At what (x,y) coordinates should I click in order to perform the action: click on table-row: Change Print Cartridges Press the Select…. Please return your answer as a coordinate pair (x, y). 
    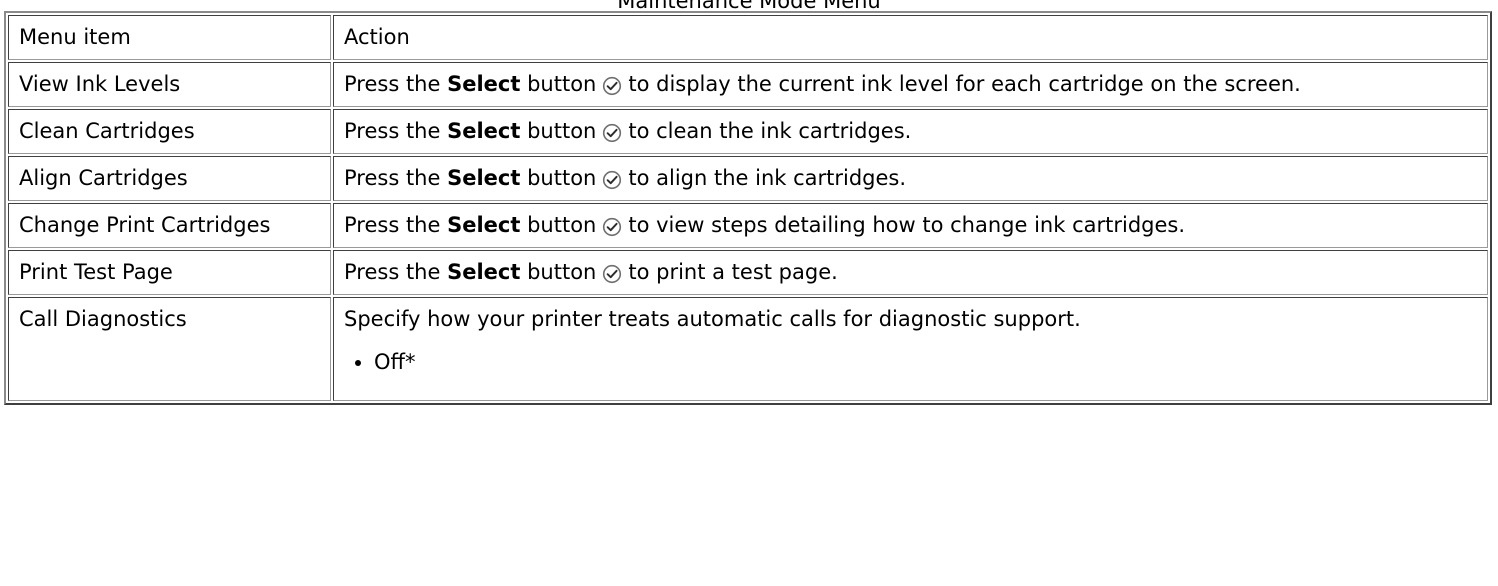
    Looking at the image, I should click on (748, 225).